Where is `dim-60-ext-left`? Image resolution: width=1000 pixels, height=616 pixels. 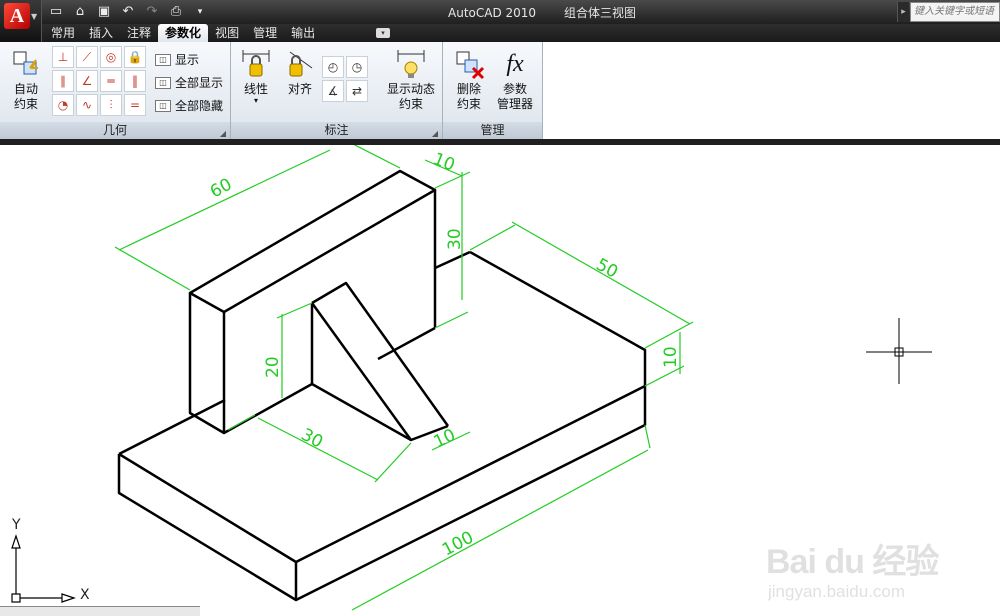
dim-60-ext-left is located at coordinates (152, 268).